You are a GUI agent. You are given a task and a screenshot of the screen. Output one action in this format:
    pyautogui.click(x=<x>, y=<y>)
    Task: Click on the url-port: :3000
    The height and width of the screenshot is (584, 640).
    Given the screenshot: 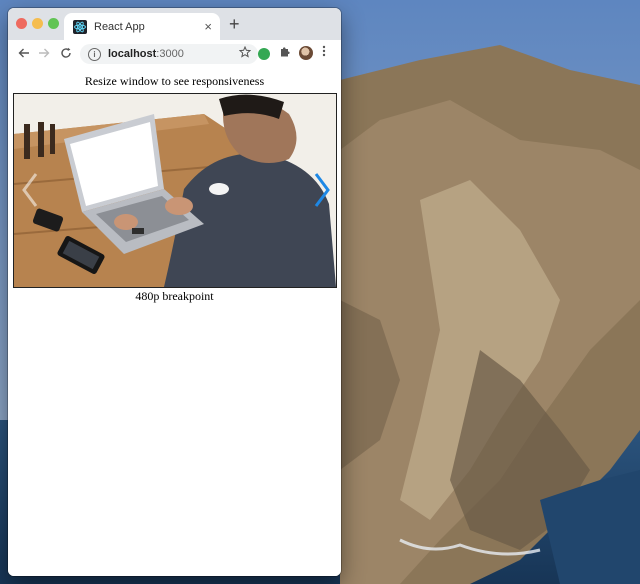 What is the action you would take?
    pyautogui.click(x=170, y=54)
    